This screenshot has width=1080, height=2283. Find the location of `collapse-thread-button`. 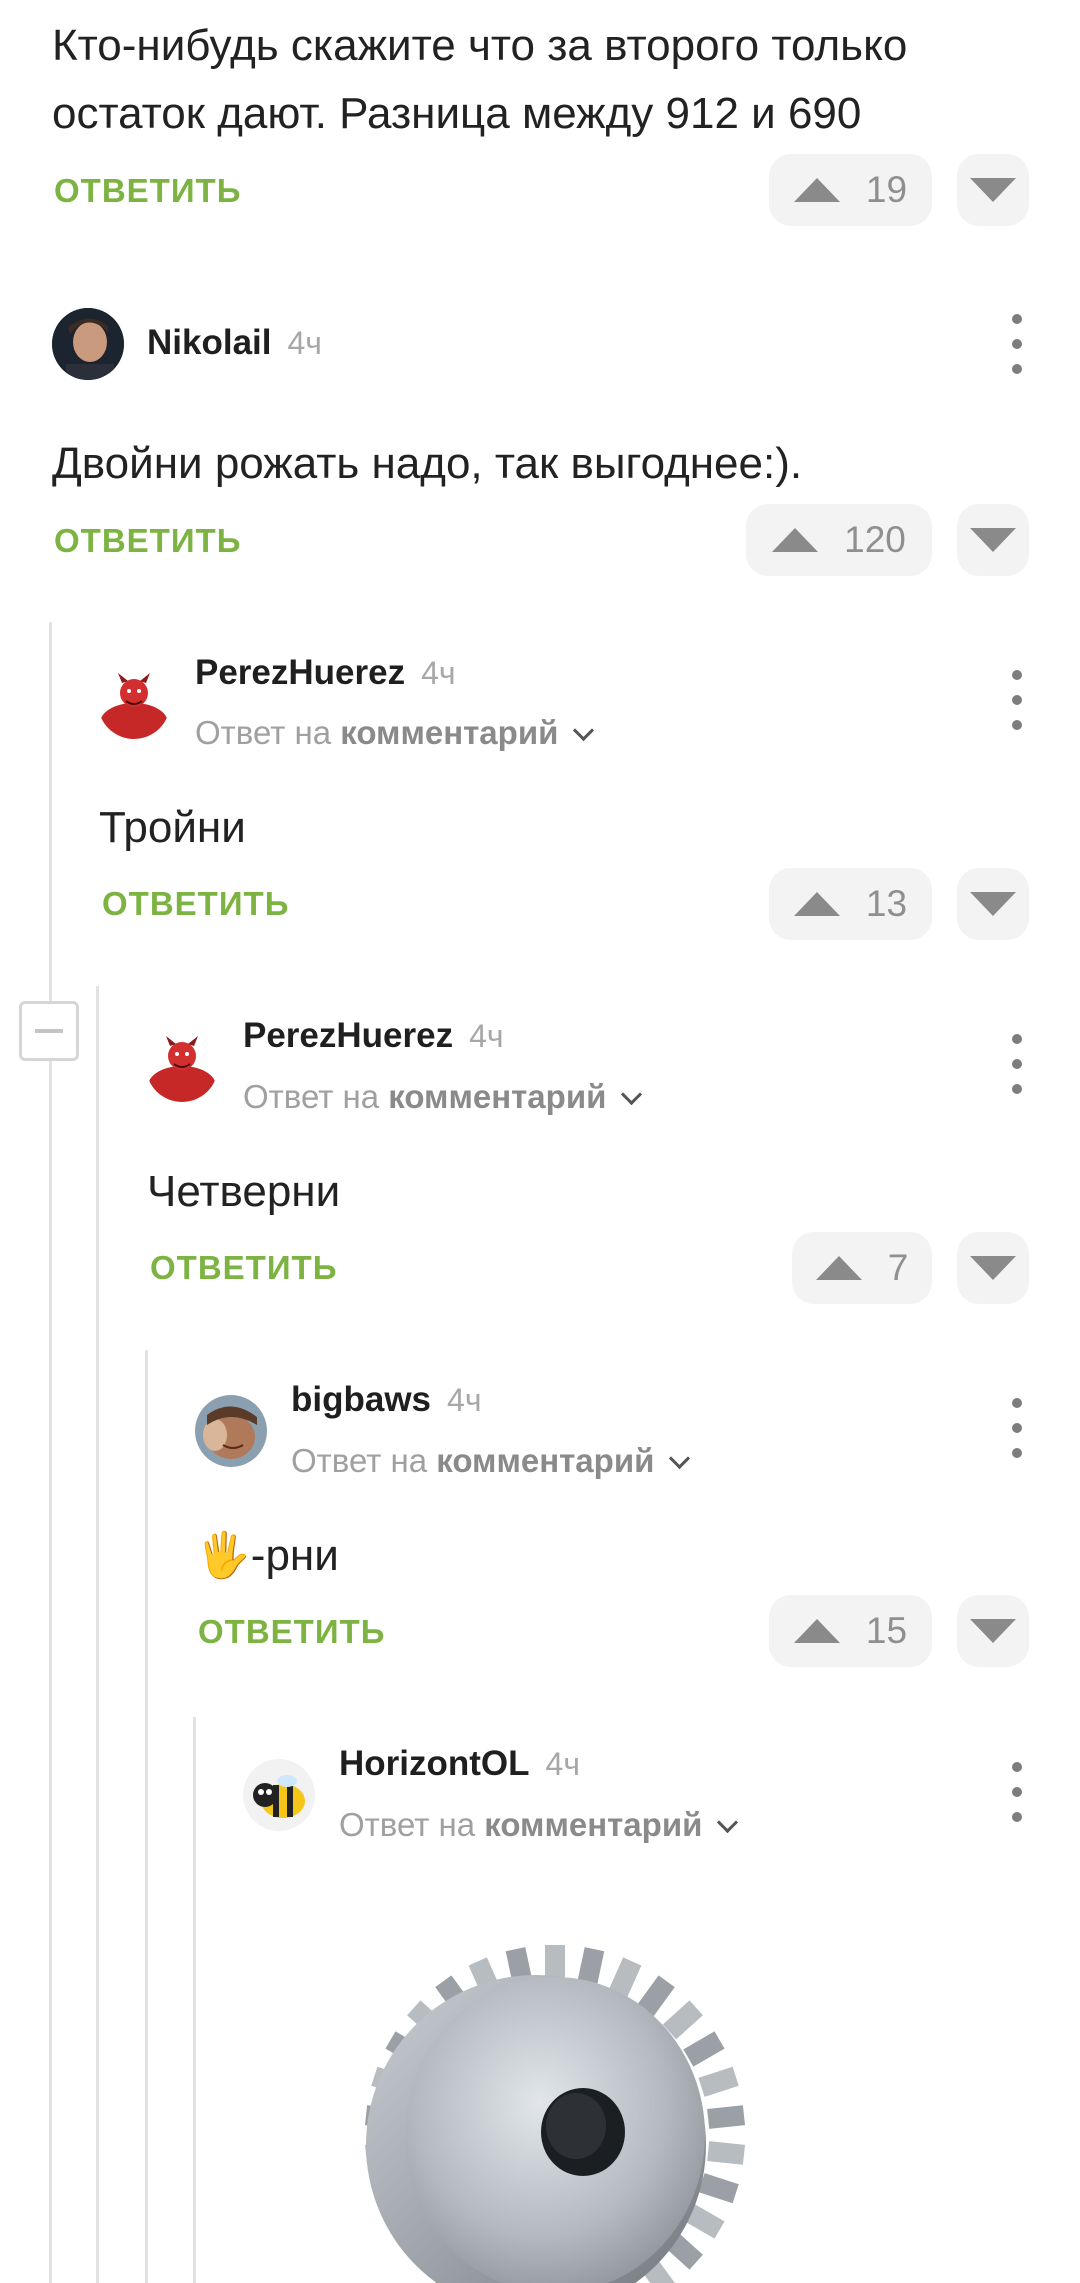

collapse-thread-button is located at coordinates (49, 1031).